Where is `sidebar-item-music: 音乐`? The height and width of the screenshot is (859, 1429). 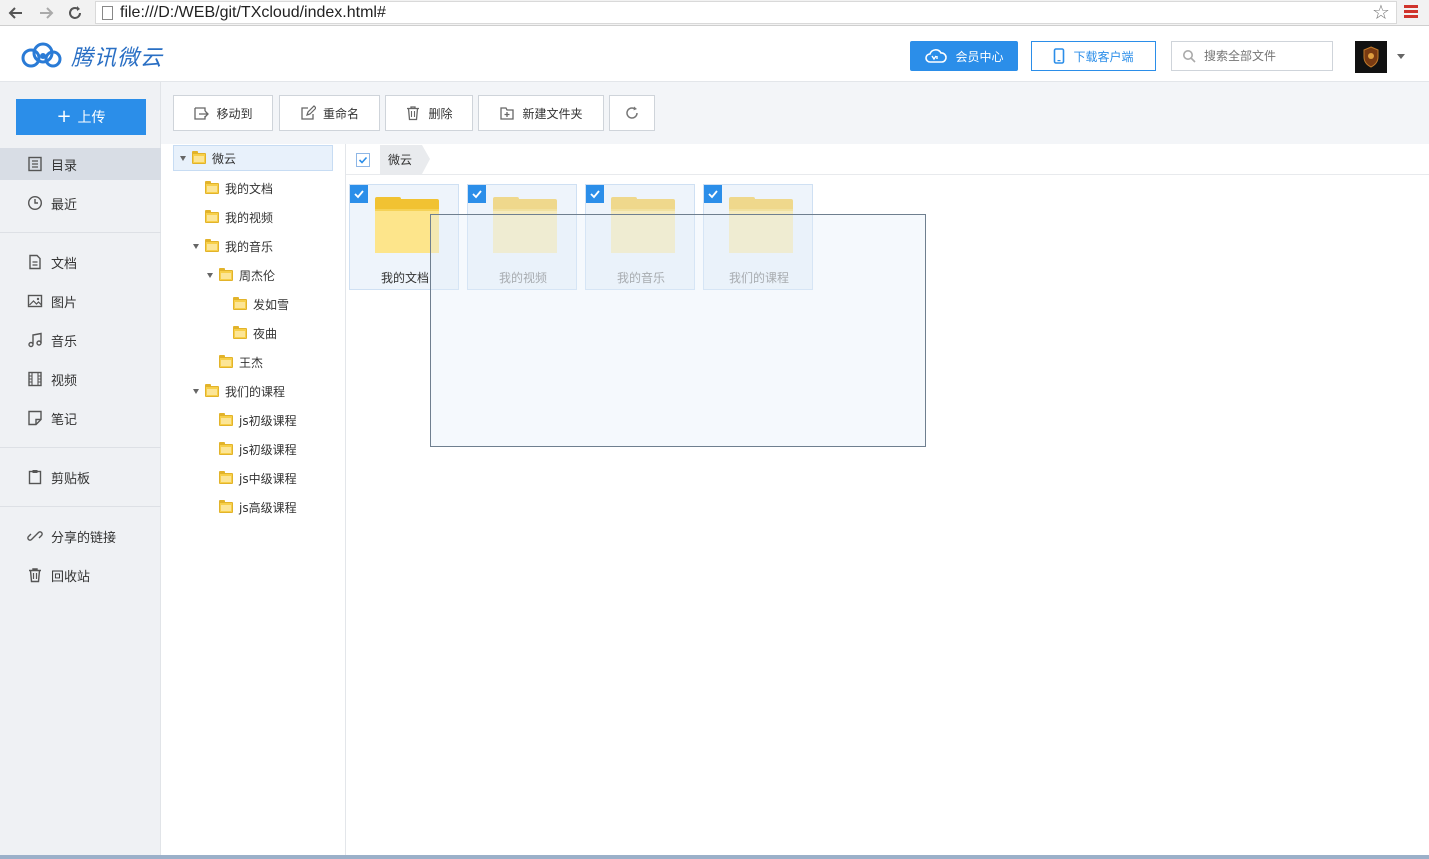
sidebar-item-music: 音乐 is located at coordinates (80, 340).